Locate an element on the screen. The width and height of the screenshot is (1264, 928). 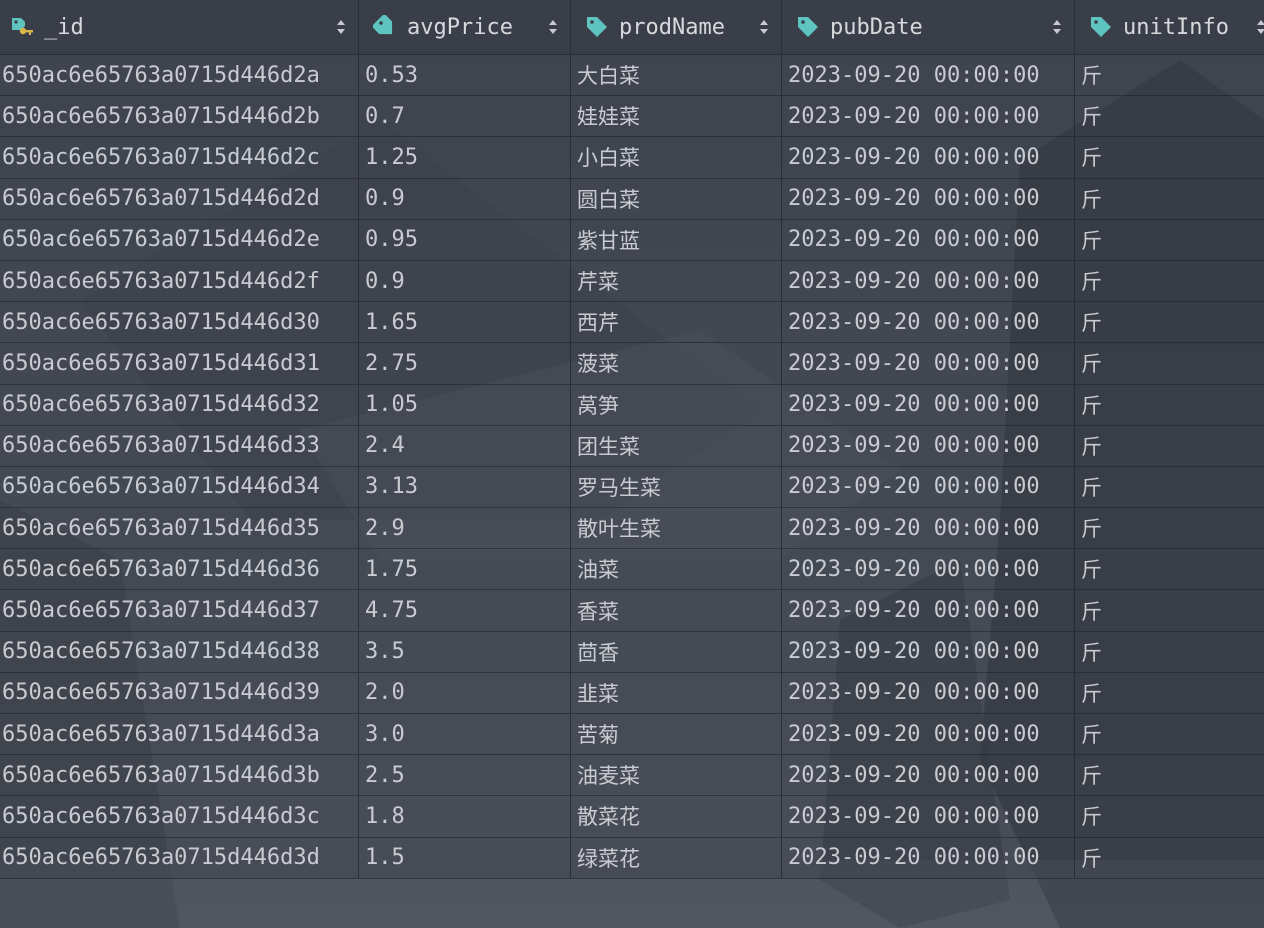
cell-avgprice: 2.75 is located at coordinates (465, 363).